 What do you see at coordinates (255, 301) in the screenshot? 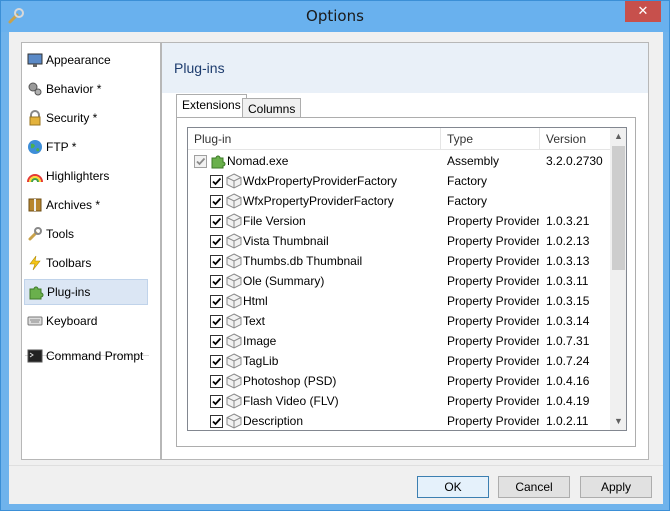
I see `plugin-name: Html` at bounding box center [255, 301].